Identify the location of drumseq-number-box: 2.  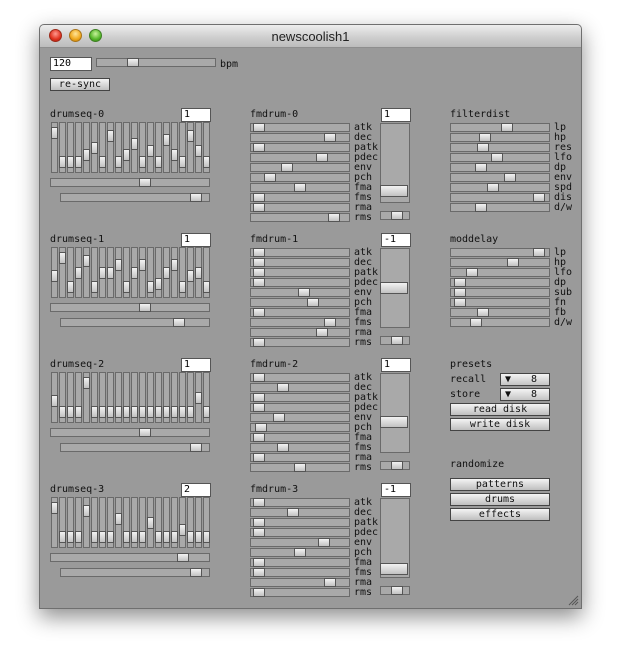
(196, 490).